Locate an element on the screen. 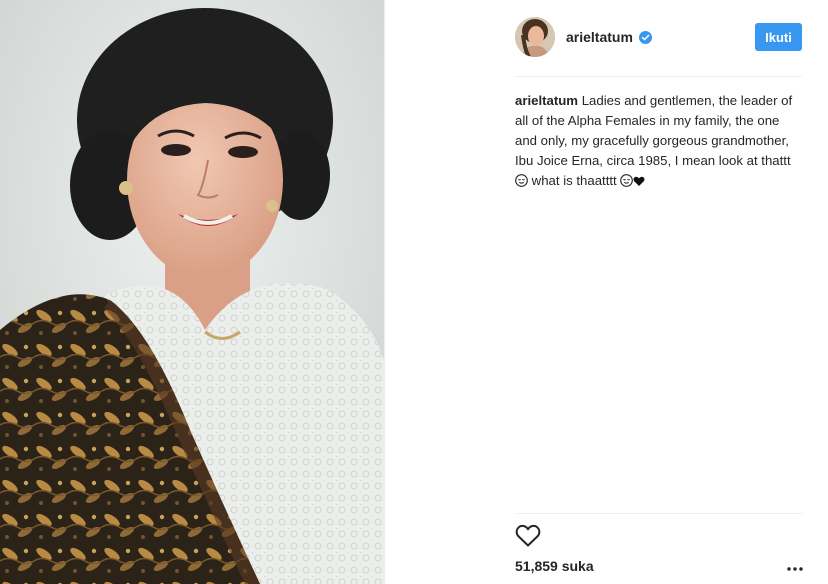  avatar-image is located at coordinates (535, 37).